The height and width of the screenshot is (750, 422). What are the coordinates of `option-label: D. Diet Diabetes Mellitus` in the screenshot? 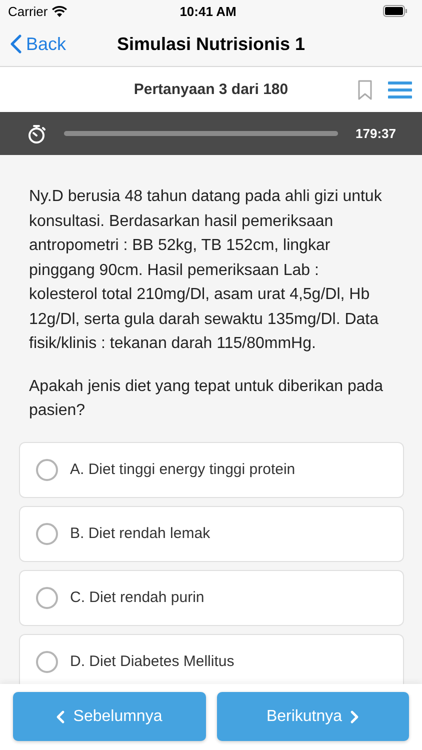 It's located at (152, 661).